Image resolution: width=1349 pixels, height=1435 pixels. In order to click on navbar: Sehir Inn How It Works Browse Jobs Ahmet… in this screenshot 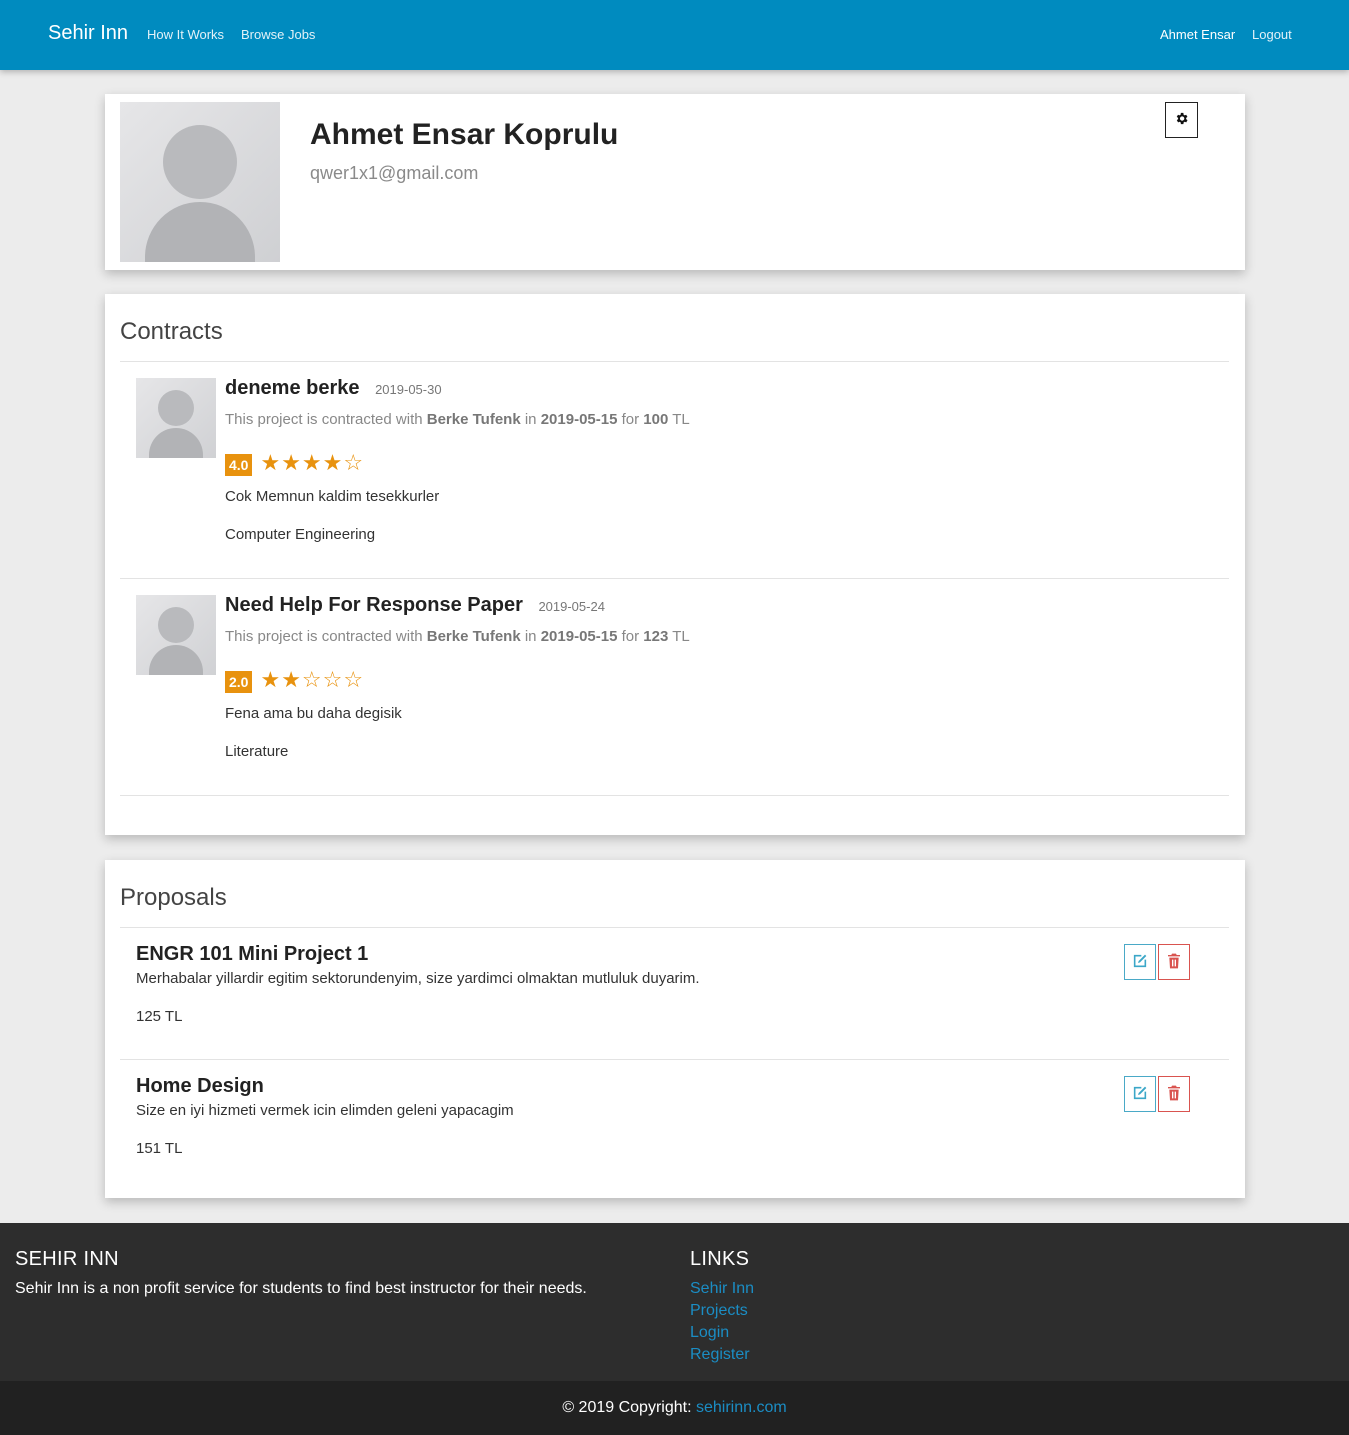, I will do `click(674, 35)`.